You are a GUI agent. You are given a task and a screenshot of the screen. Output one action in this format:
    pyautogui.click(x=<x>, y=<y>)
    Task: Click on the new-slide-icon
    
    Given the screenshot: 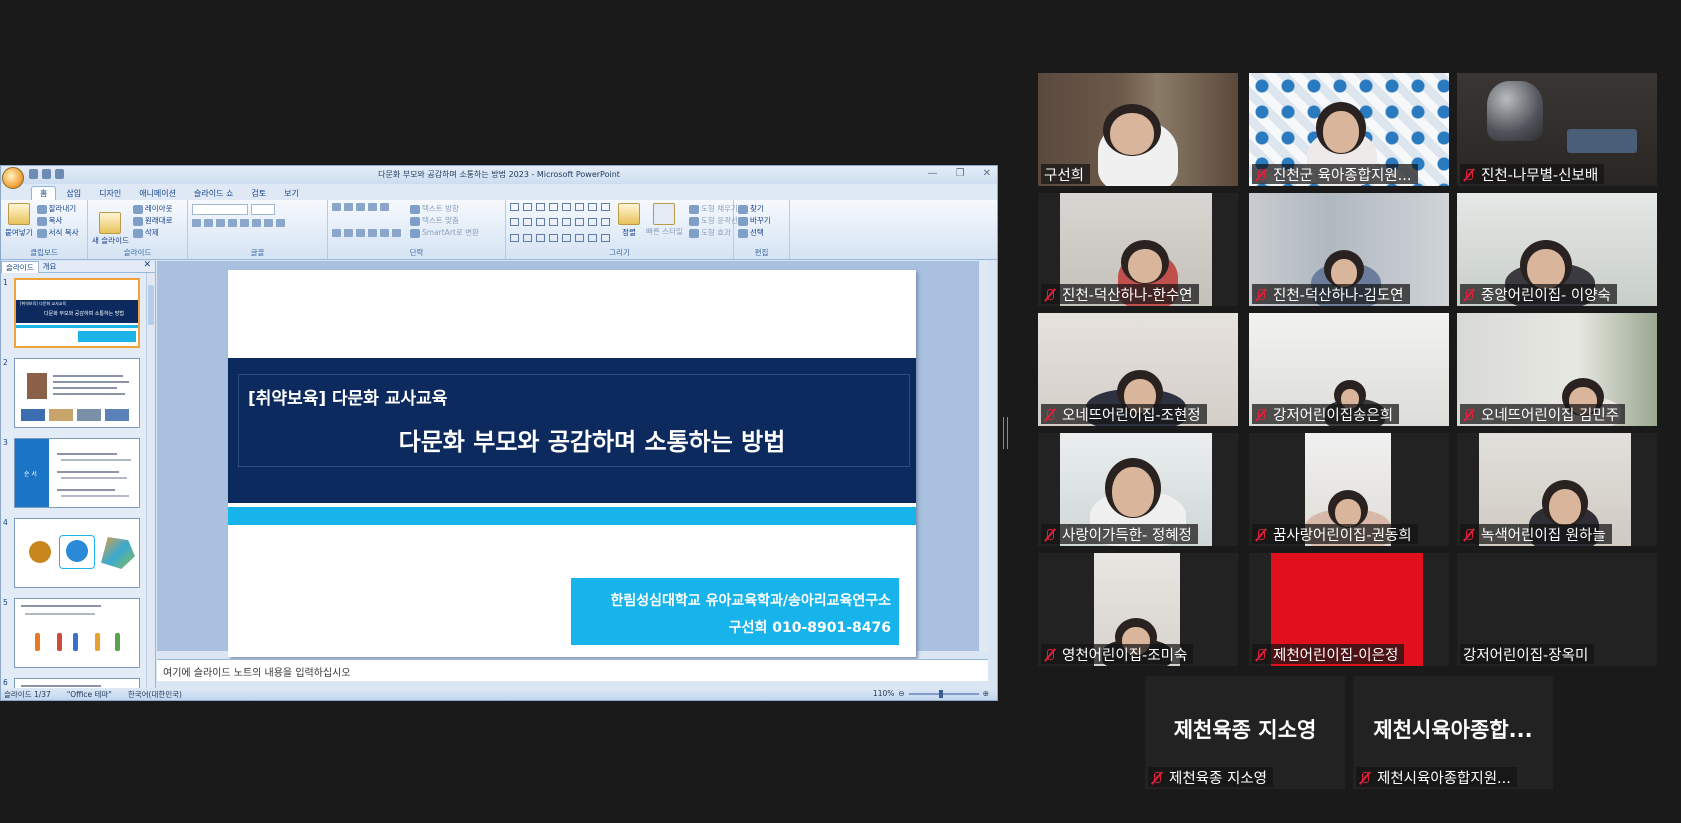 What is the action you would take?
    pyautogui.click(x=110, y=223)
    